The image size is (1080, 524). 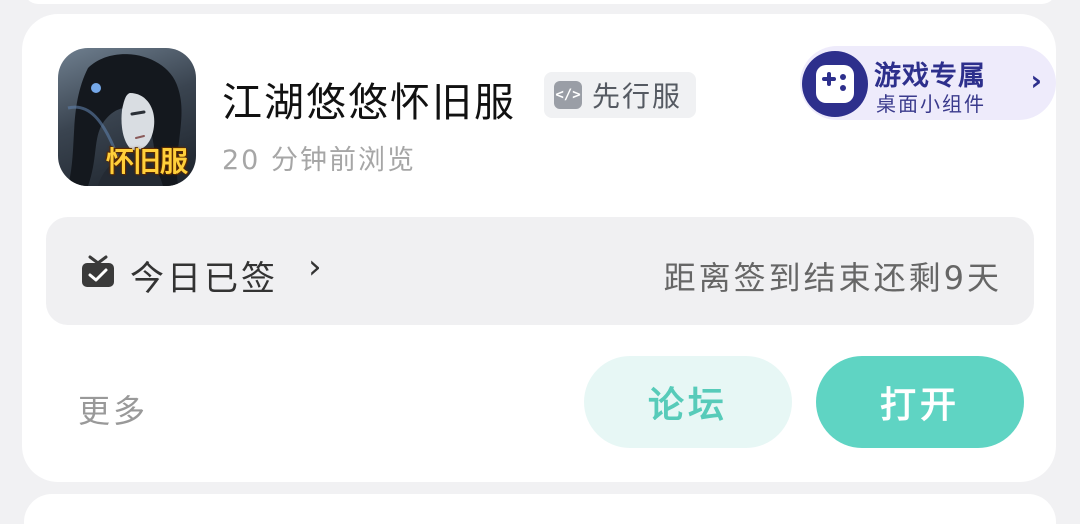 What do you see at coordinates (540, 509) in the screenshot?
I see `next-card-edge` at bounding box center [540, 509].